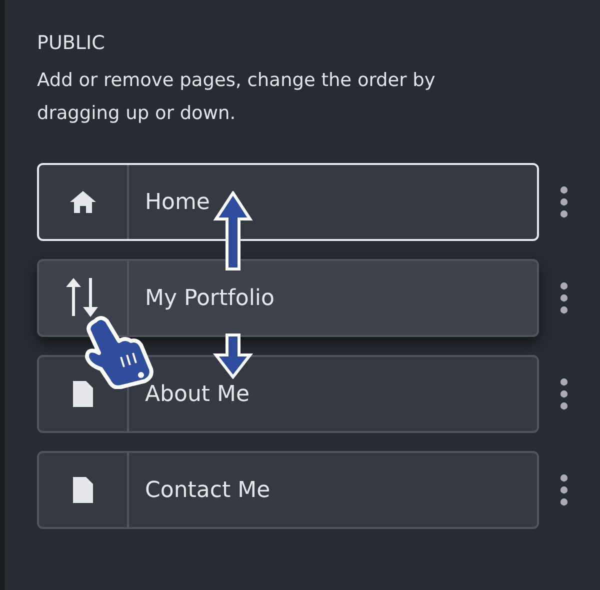 This screenshot has height=590, width=600. I want to click on page-item: My Portfolio, so click(288, 298).